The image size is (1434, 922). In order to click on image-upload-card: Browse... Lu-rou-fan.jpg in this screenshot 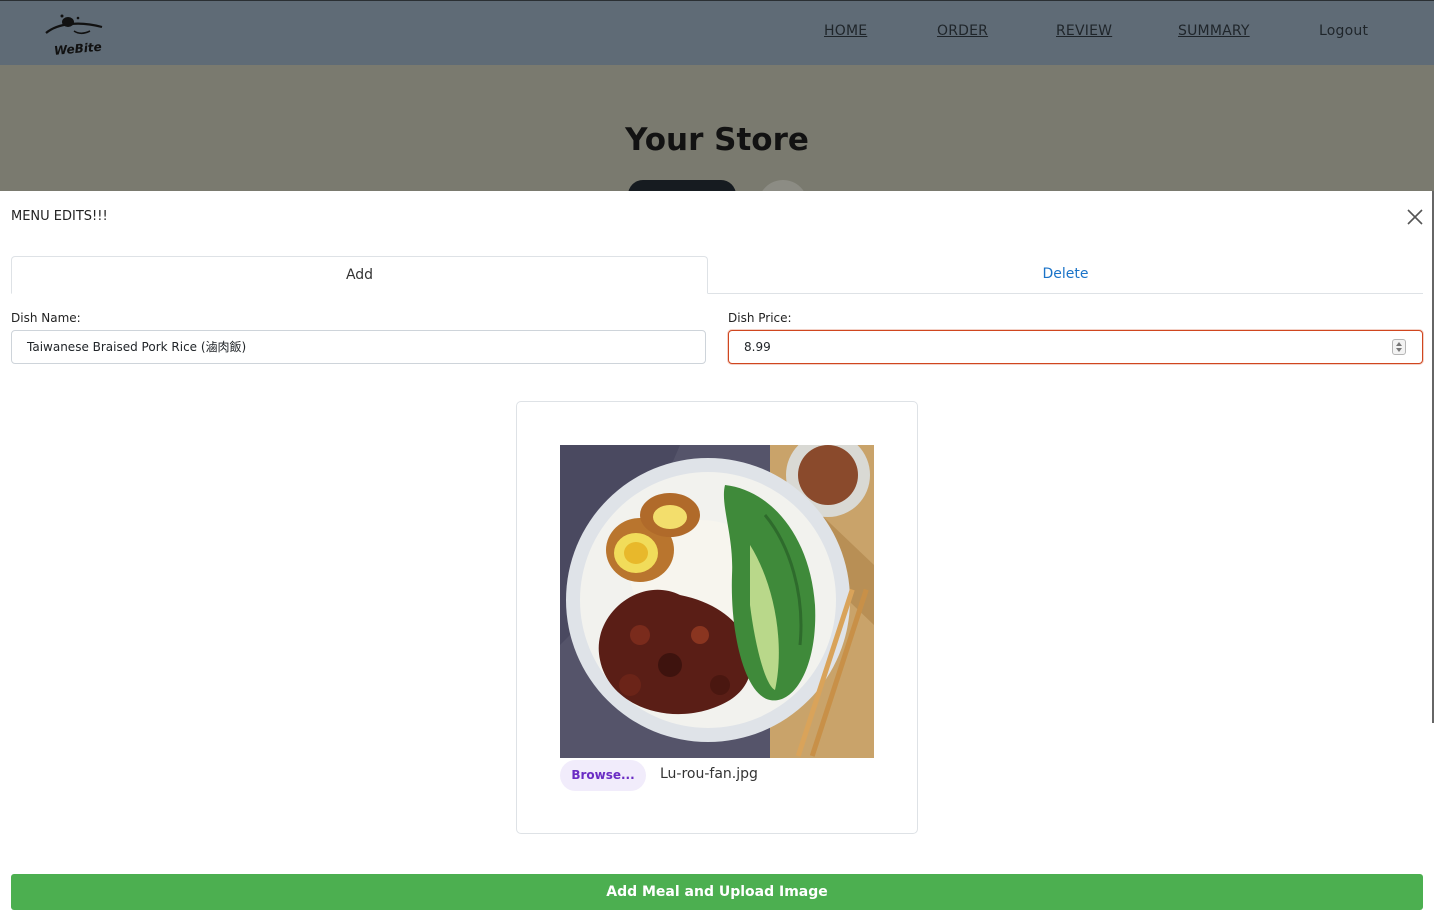, I will do `click(717, 617)`.